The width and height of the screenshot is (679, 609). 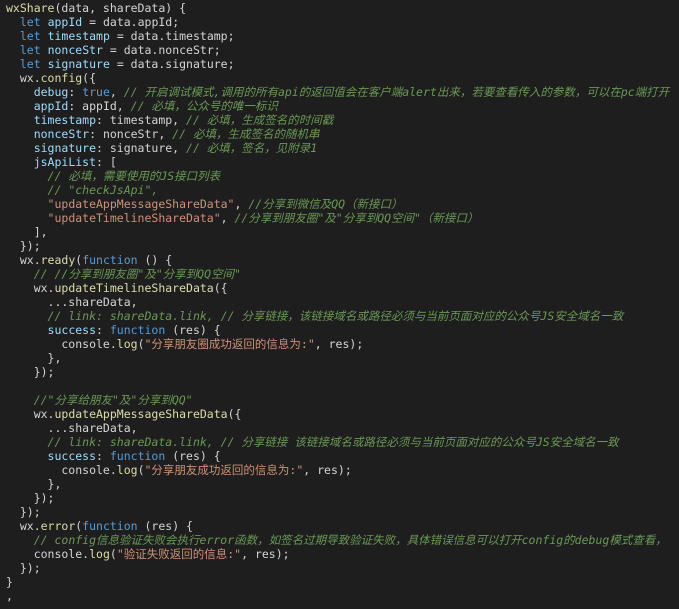 I want to click on code-line: ],, so click(x=339, y=232).